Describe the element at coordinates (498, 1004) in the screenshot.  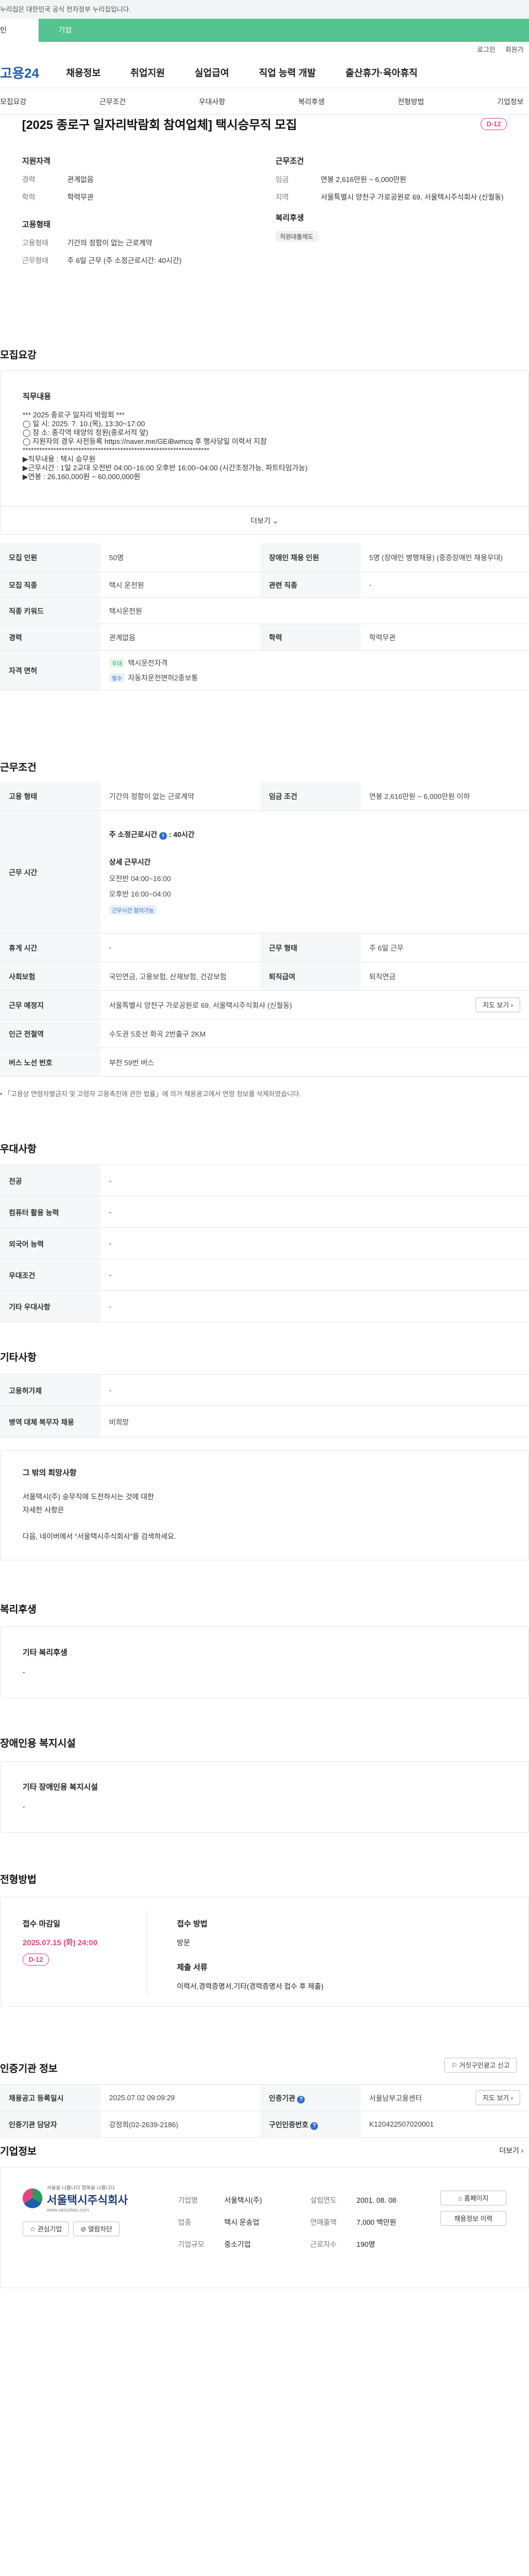
I see `workplace-map-button: 지도 보기 ›` at that location.